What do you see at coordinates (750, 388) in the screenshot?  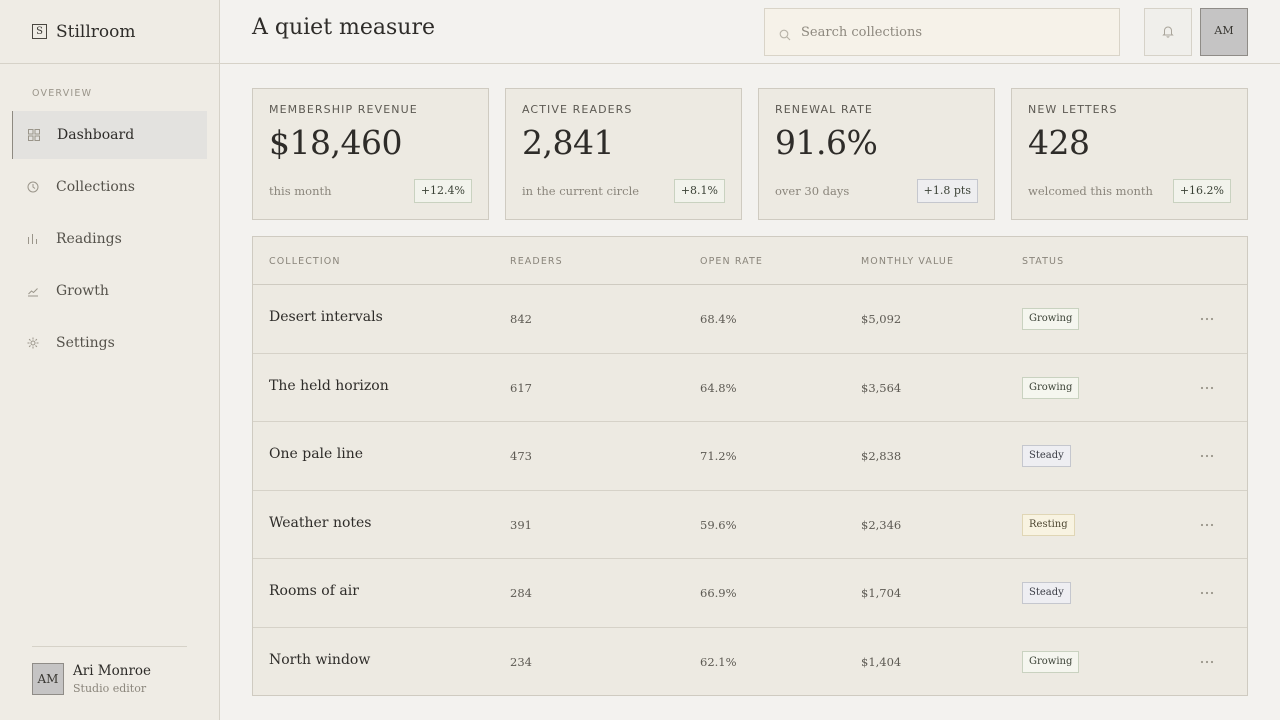 I see `table-row: The held horizon 617 64.8% $3,564 Growing` at bounding box center [750, 388].